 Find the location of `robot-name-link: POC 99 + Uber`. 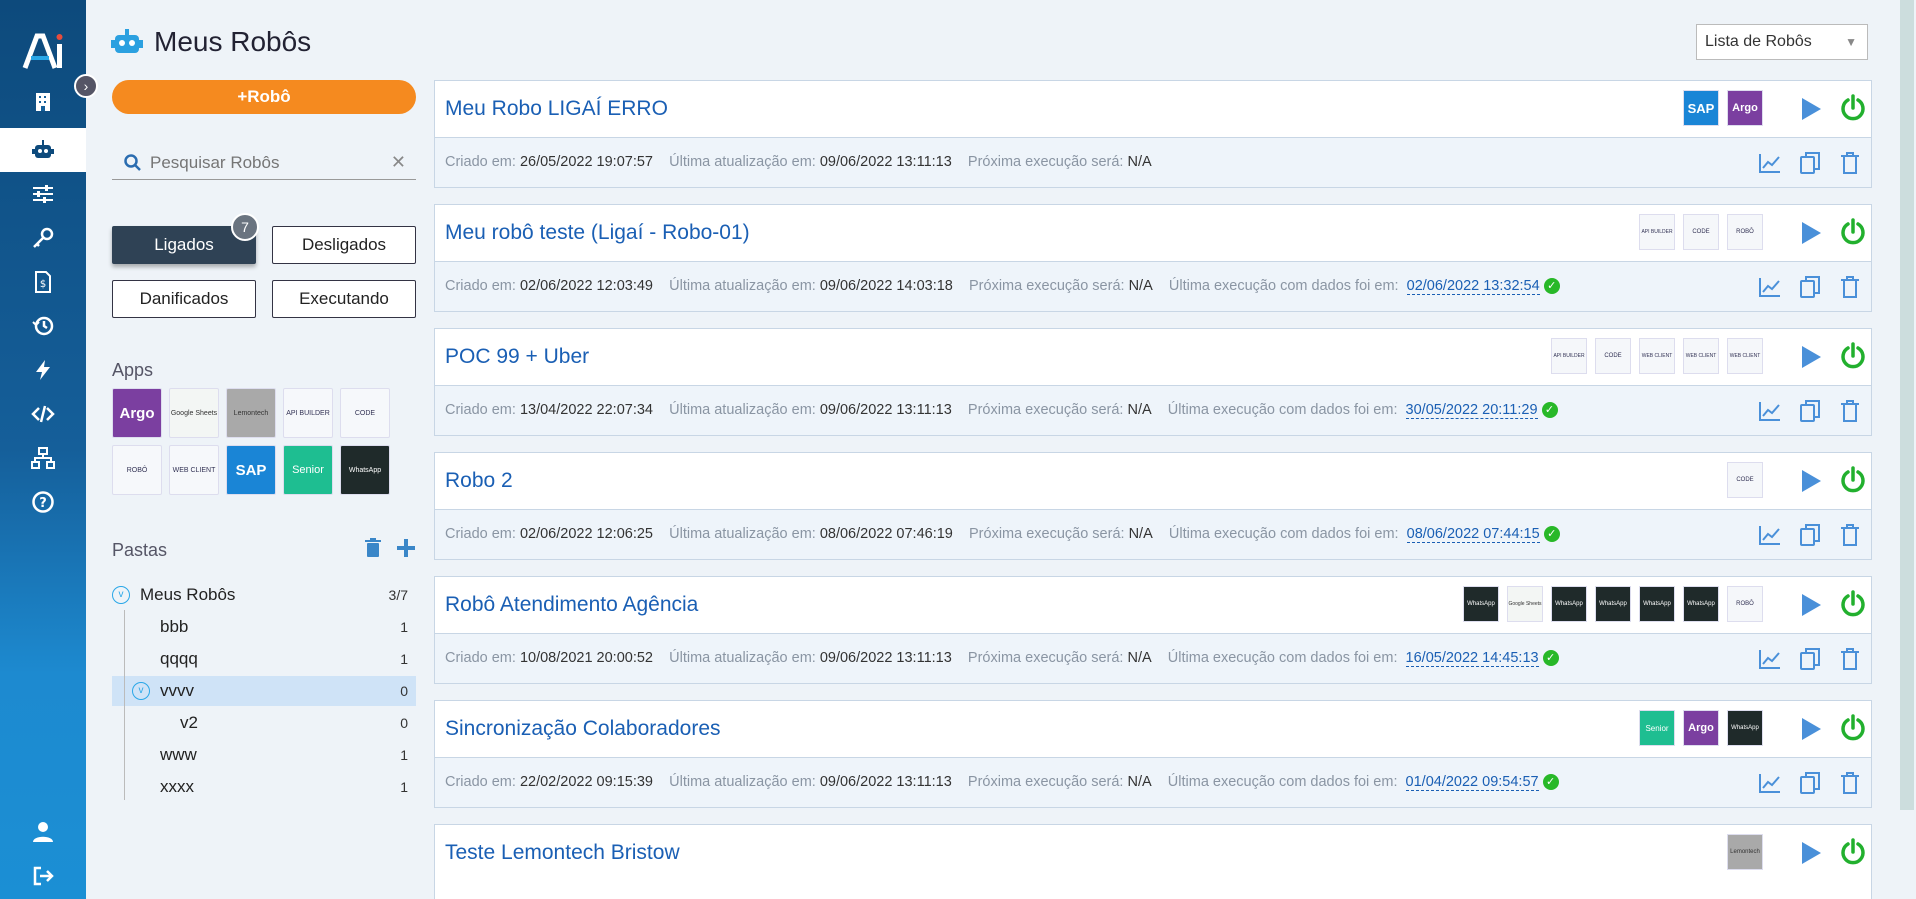

robot-name-link: POC 99 + Uber is located at coordinates (517, 357).